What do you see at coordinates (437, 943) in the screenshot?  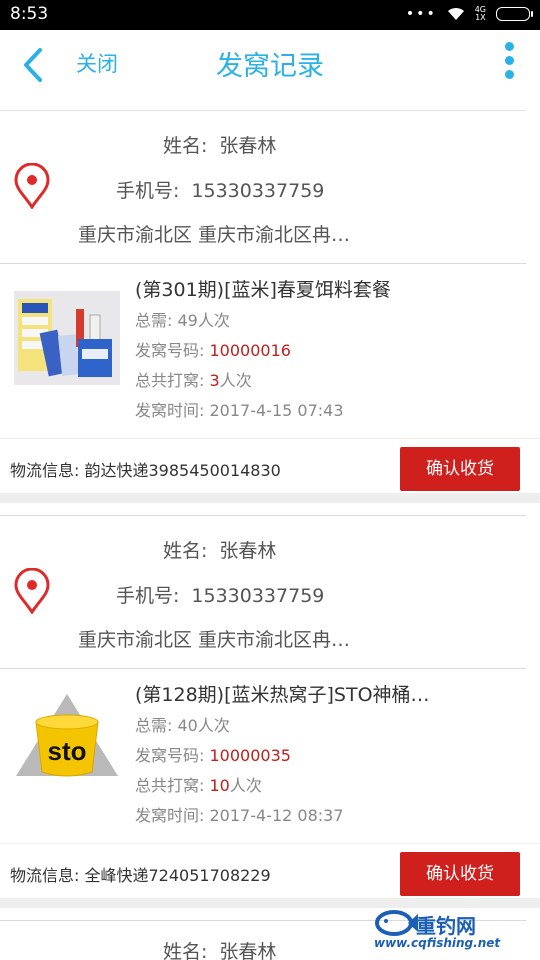 I see `watermark-url: www.cqfishing.net` at bounding box center [437, 943].